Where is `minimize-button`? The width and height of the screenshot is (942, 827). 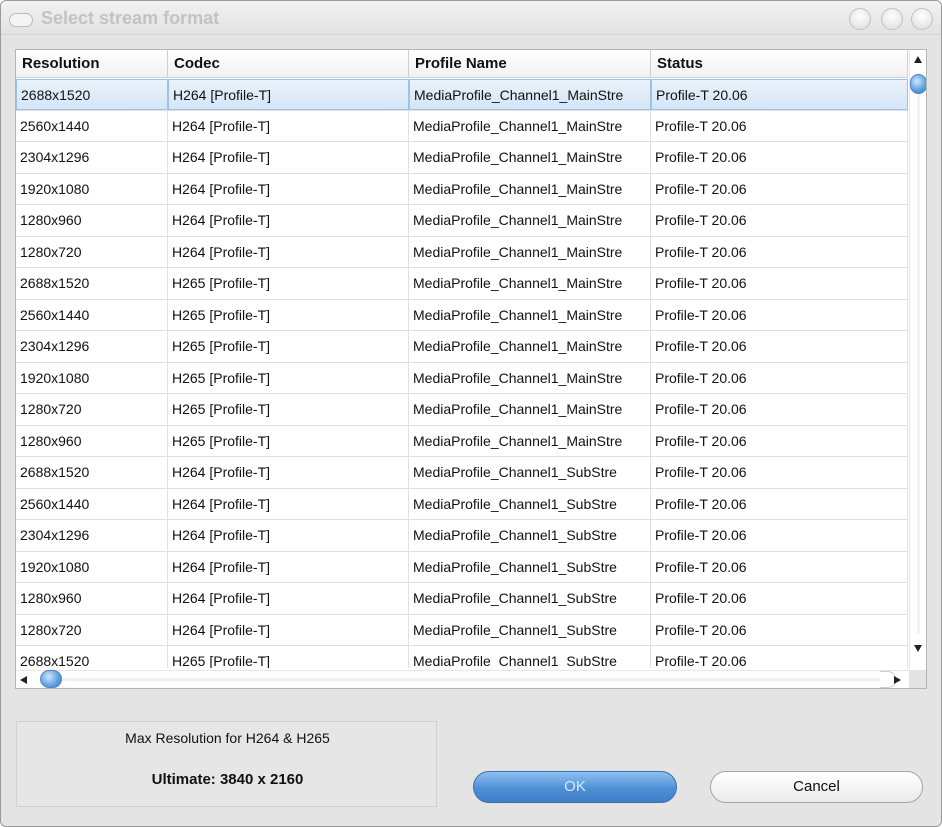 minimize-button is located at coordinates (860, 19).